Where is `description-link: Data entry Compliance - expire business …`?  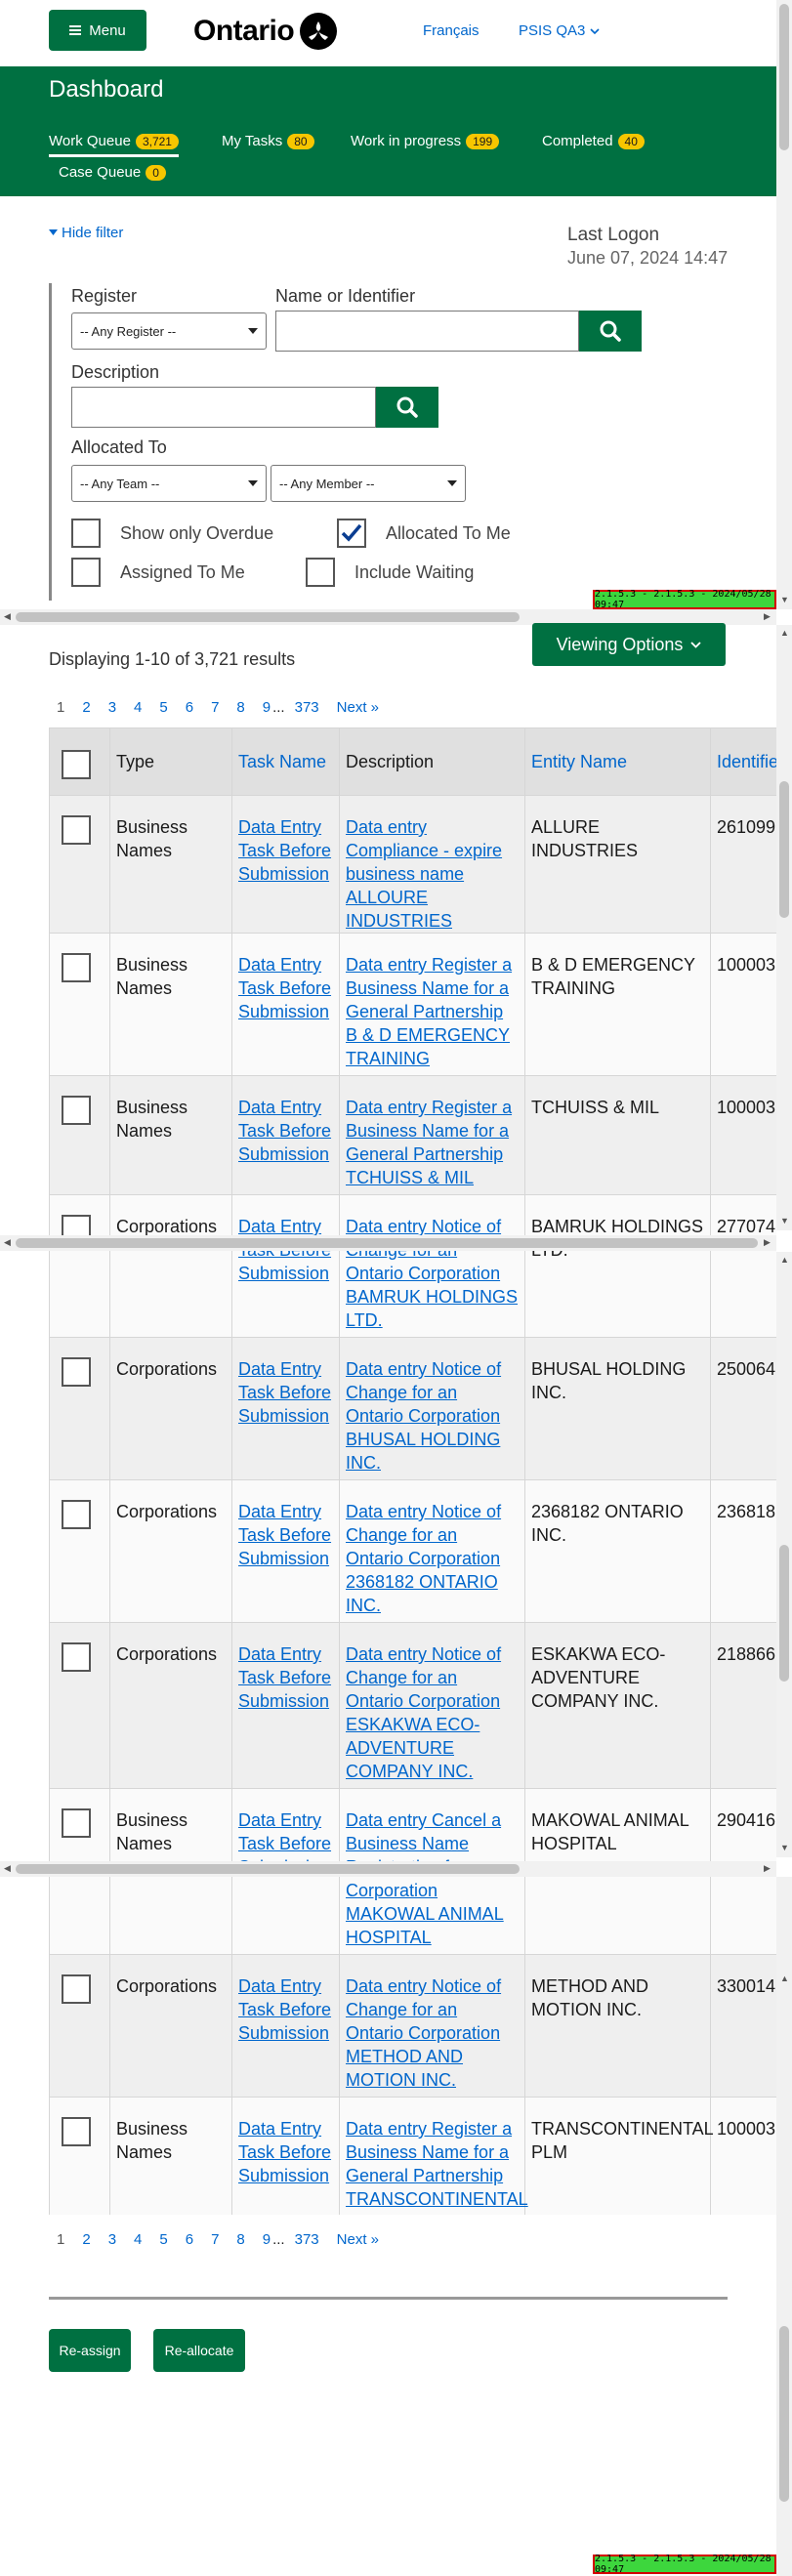 description-link: Data entry Compliance - expire business … is located at coordinates (424, 874).